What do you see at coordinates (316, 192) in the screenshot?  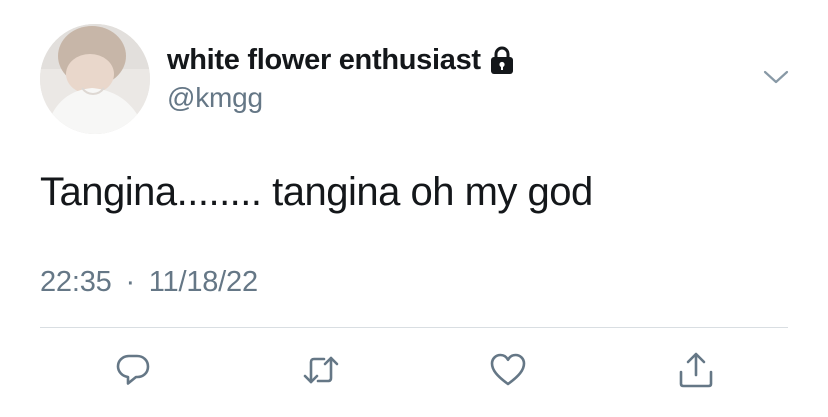 I see `tweet-text: Tangina........ tangina oh my god` at bounding box center [316, 192].